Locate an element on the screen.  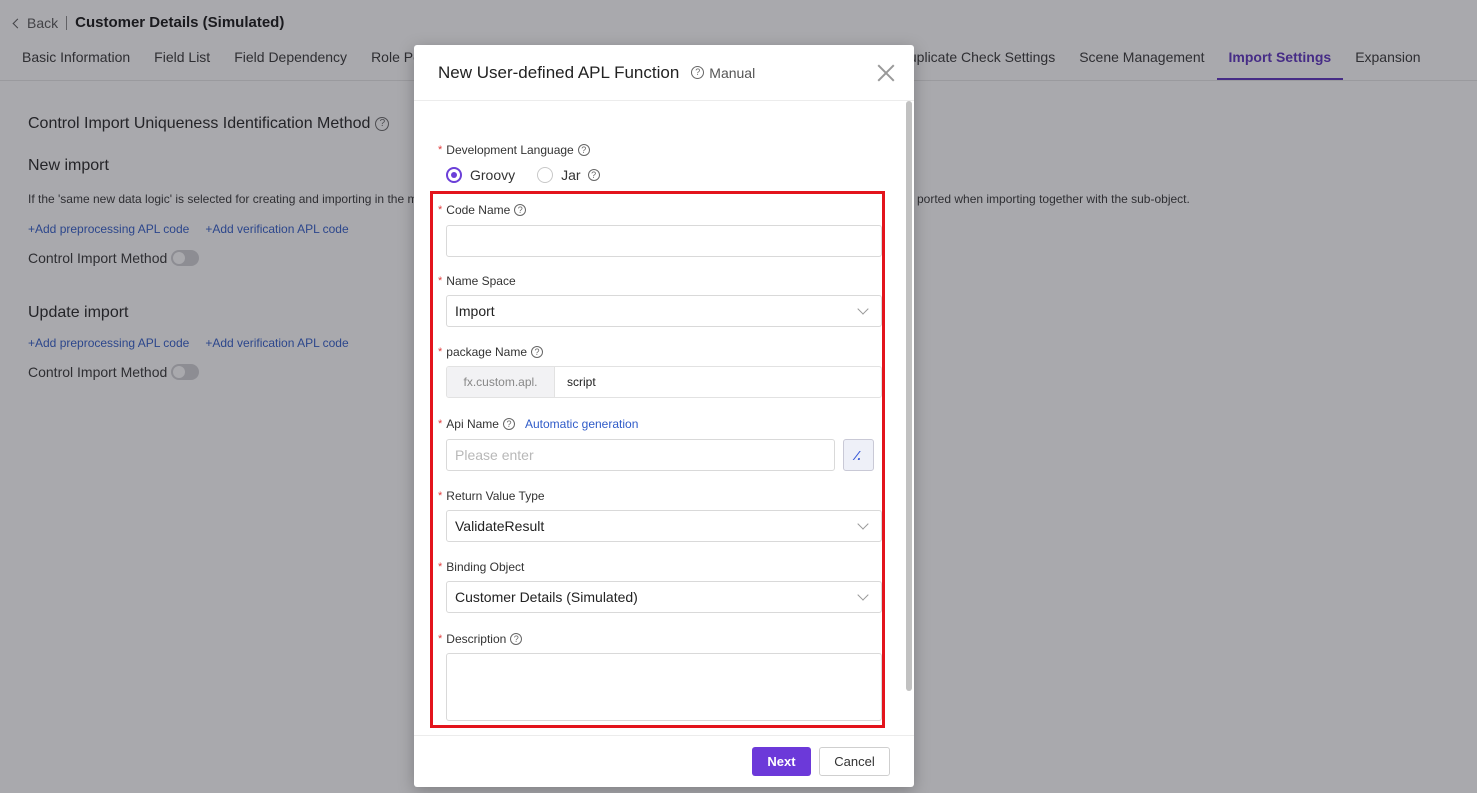
dev-language-label-text: Development Language is located at coordinates (510, 150).